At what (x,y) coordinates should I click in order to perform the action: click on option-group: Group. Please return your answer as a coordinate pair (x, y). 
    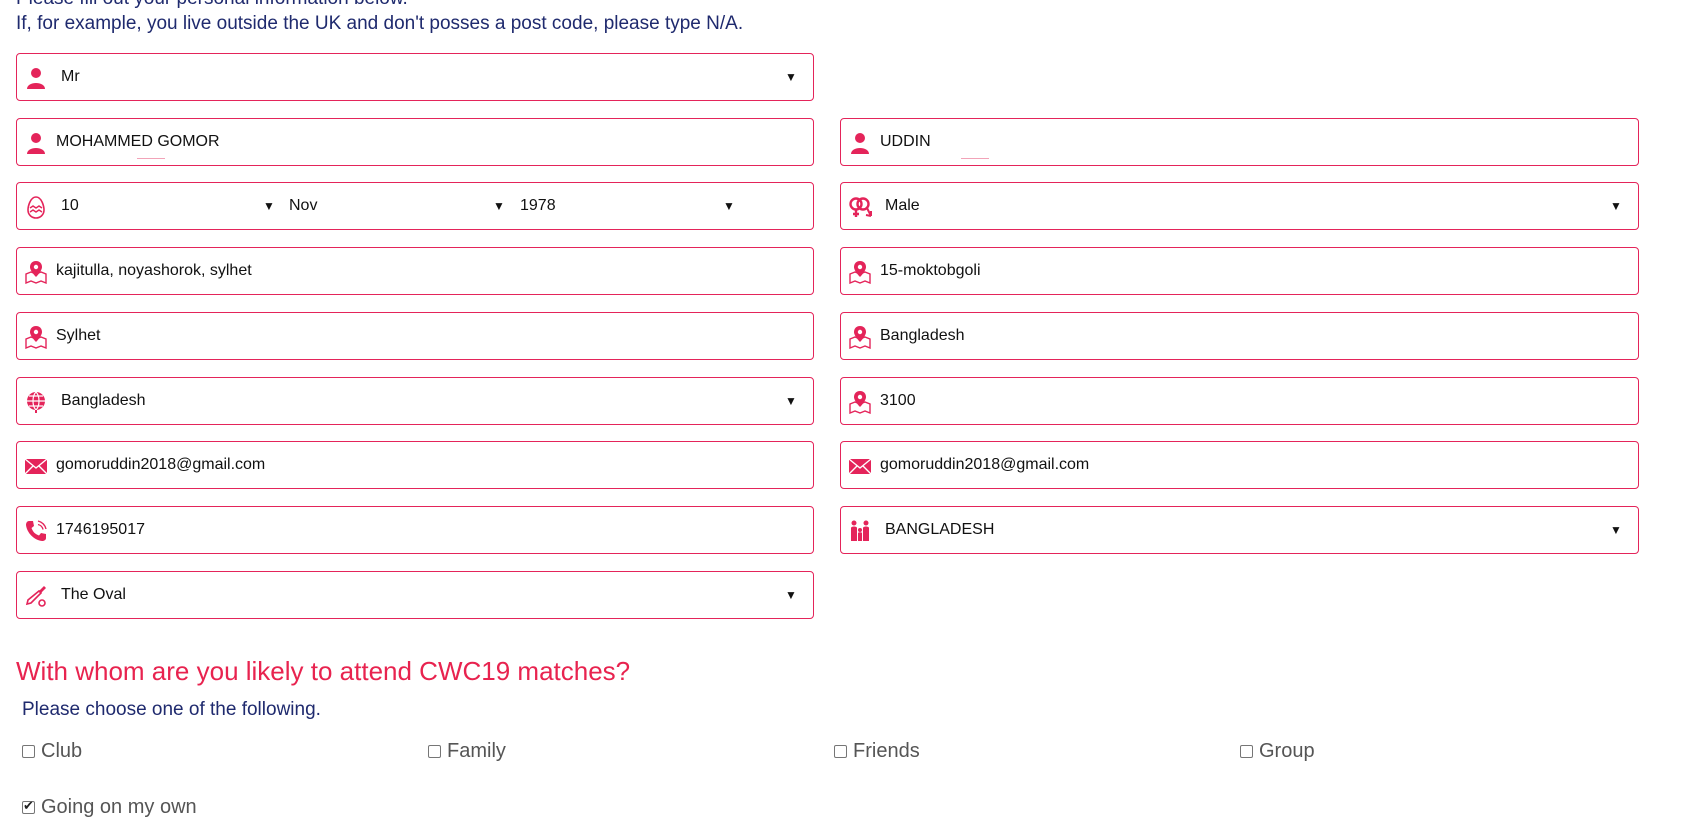
    Looking at the image, I should click on (1277, 751).